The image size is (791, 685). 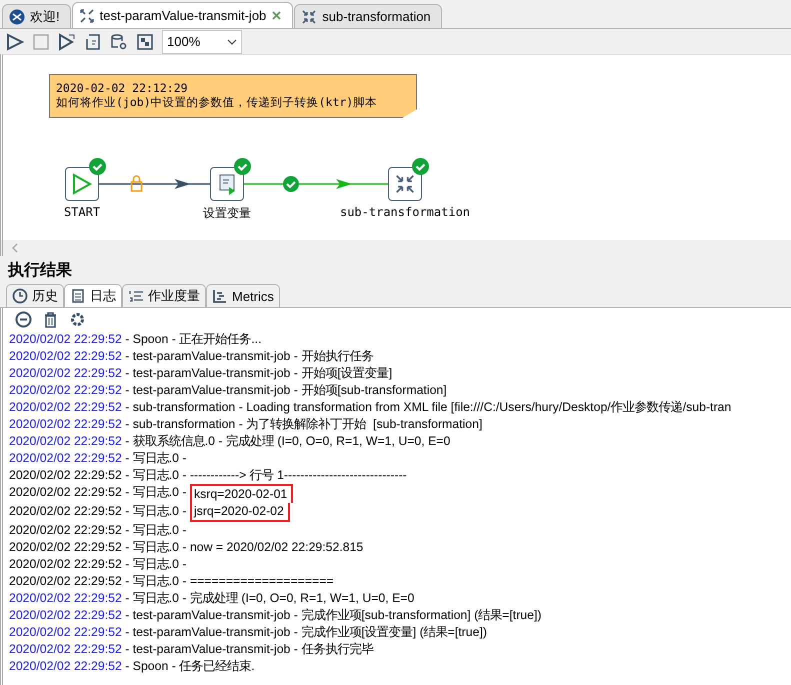 I want to click on node-label: sub-transformation, so click(x=405, y=212).